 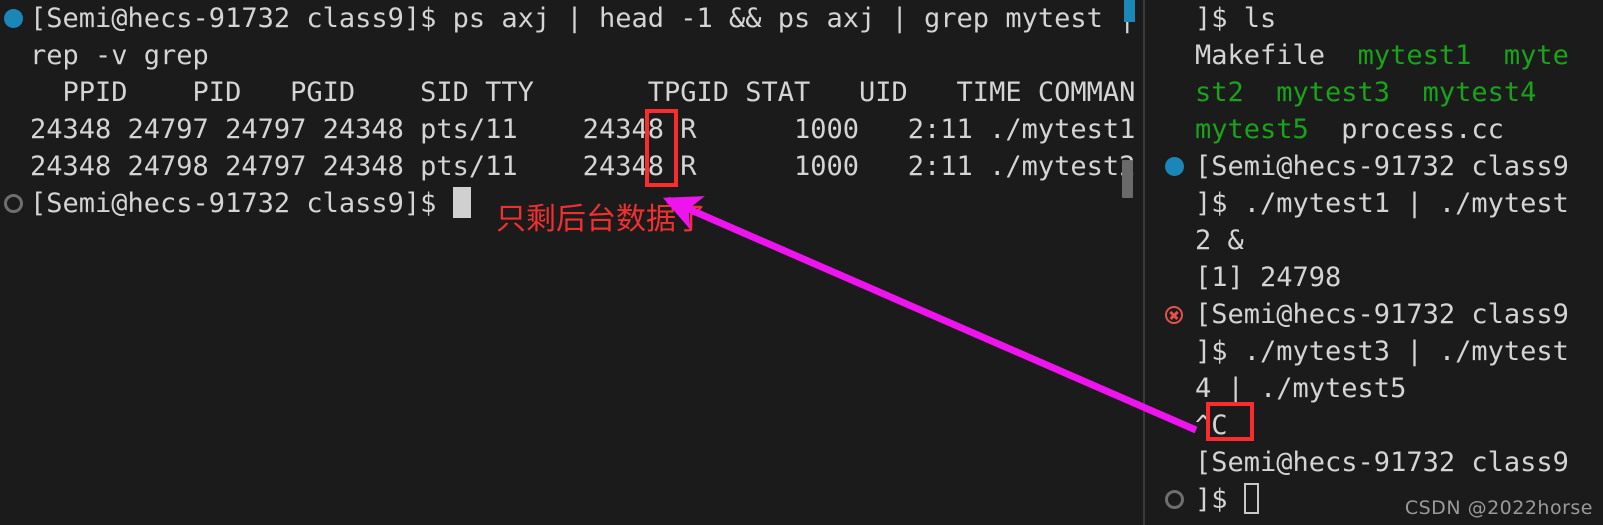 What do you see at coordinates (1463, 55) in the screenshot?
I see `terminal-text-executable: mytest1 myte` at bounding box center [1463, 55].